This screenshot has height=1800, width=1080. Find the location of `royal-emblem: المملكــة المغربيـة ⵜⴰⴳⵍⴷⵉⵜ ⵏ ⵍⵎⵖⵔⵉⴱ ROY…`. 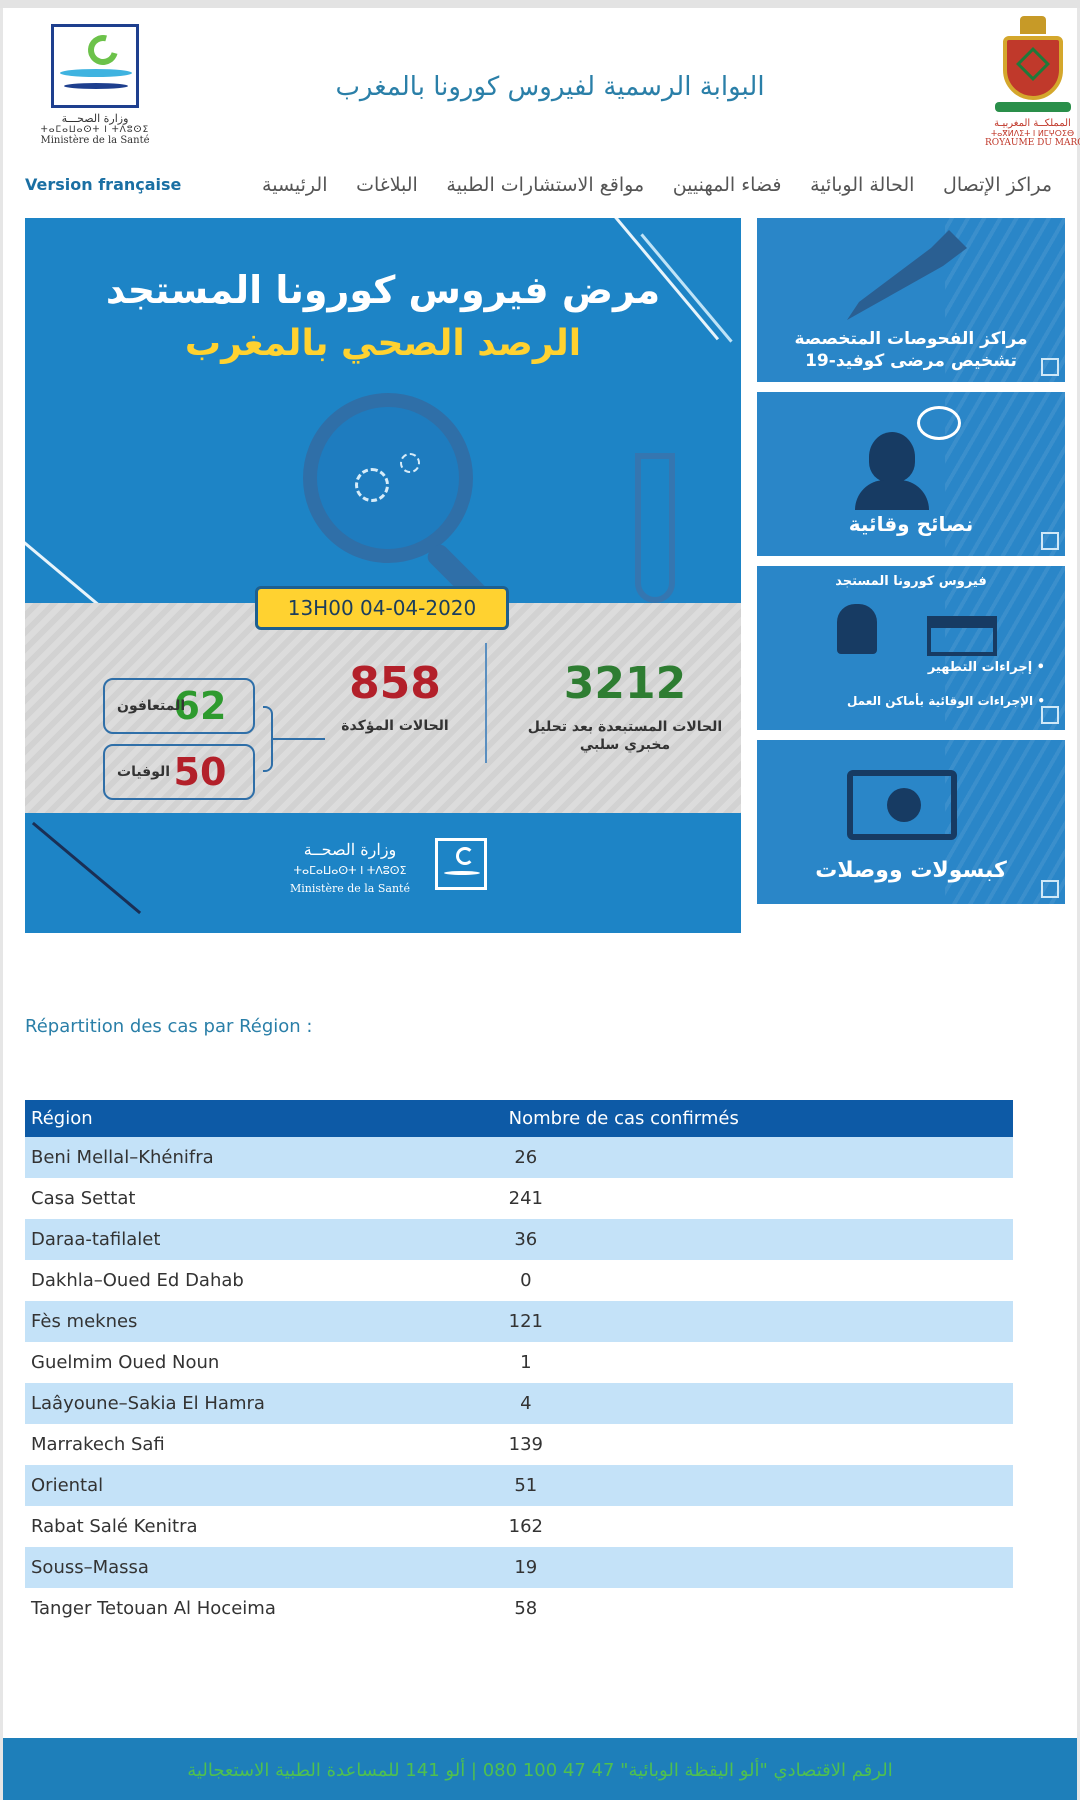

royal-emblem: المملكــة المغربيـة ⵜⴰⴳⵍⴷⵉⵜ ⵏ ⵍⵎⵖⵔⵉⴱ ROY… is located at coordinates (1032, 86).